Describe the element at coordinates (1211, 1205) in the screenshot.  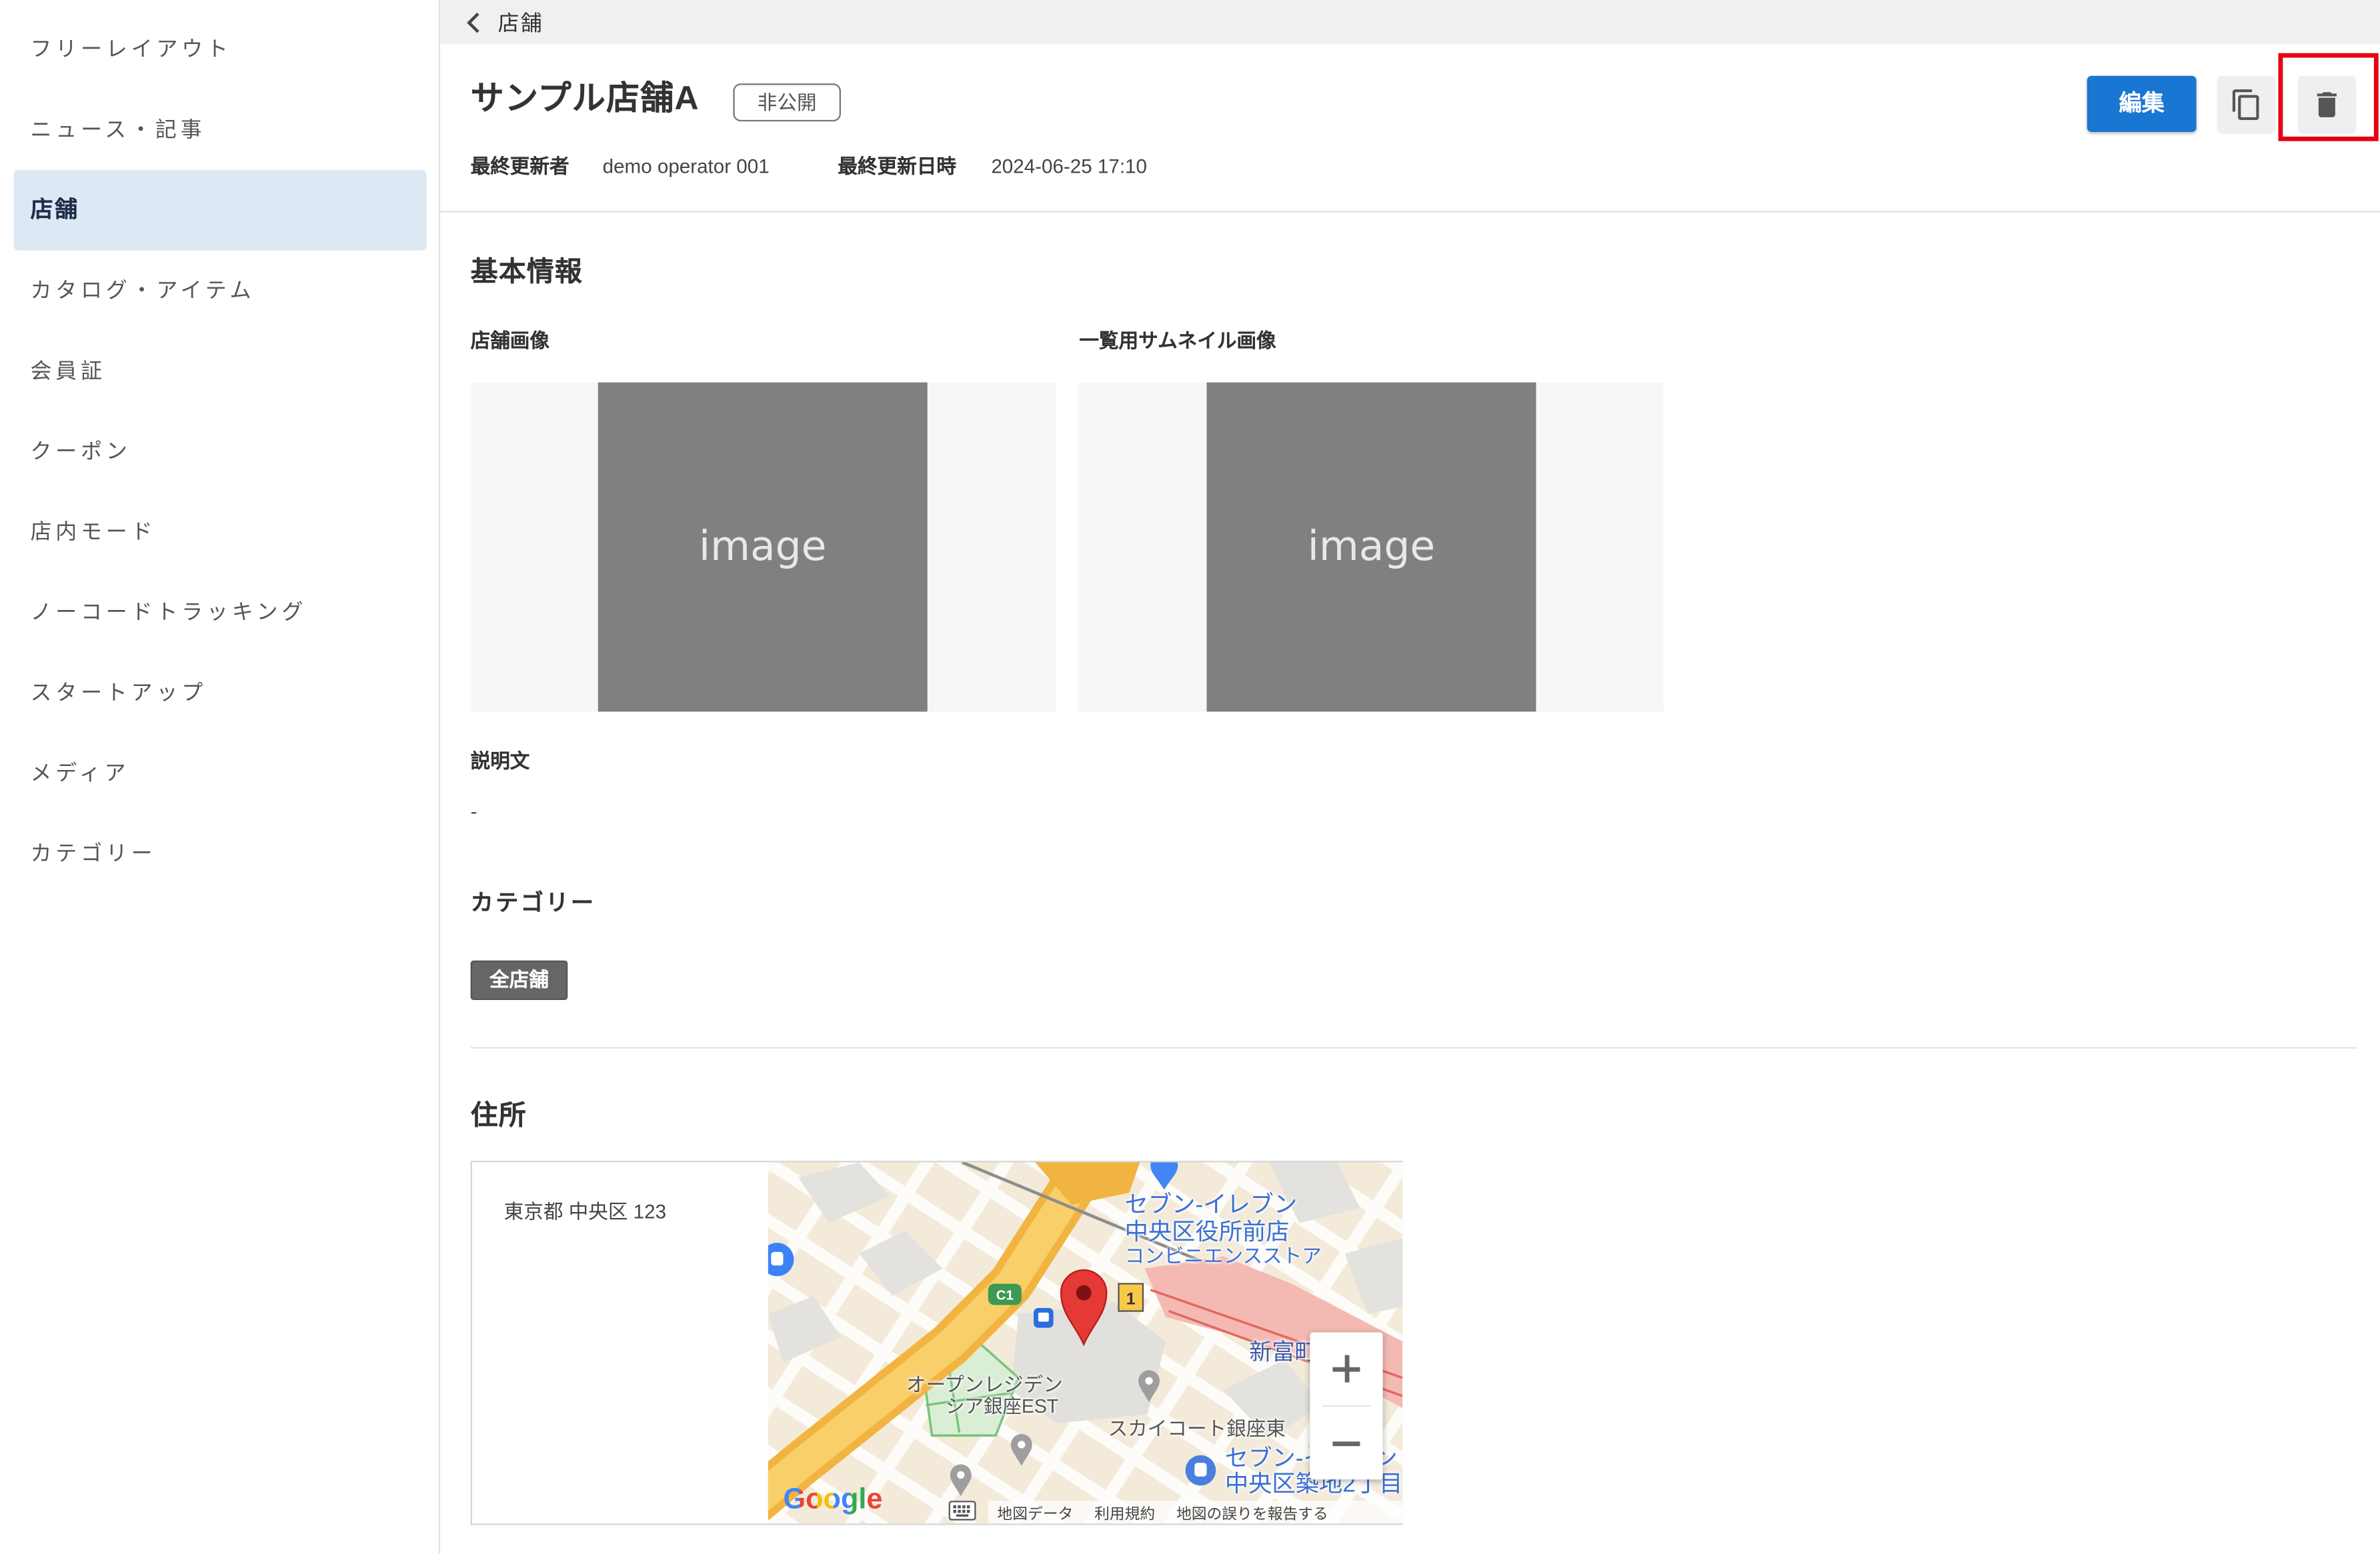
I see `map-label-poi-1-name: セブン-イレブン` at that location.